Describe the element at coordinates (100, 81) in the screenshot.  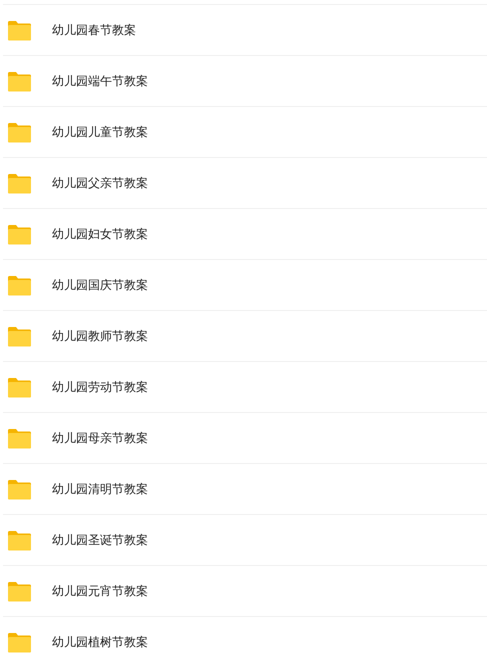
I see `folder-name: 幼儿园端午节教案` at that location.